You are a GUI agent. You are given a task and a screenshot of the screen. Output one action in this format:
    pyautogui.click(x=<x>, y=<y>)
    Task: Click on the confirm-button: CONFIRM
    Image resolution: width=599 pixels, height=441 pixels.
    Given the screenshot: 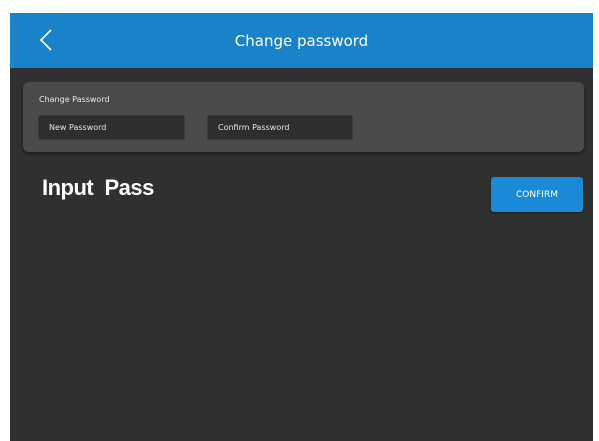 What is the action you would take?
    pyautogui.click(x=537, y=194)
    